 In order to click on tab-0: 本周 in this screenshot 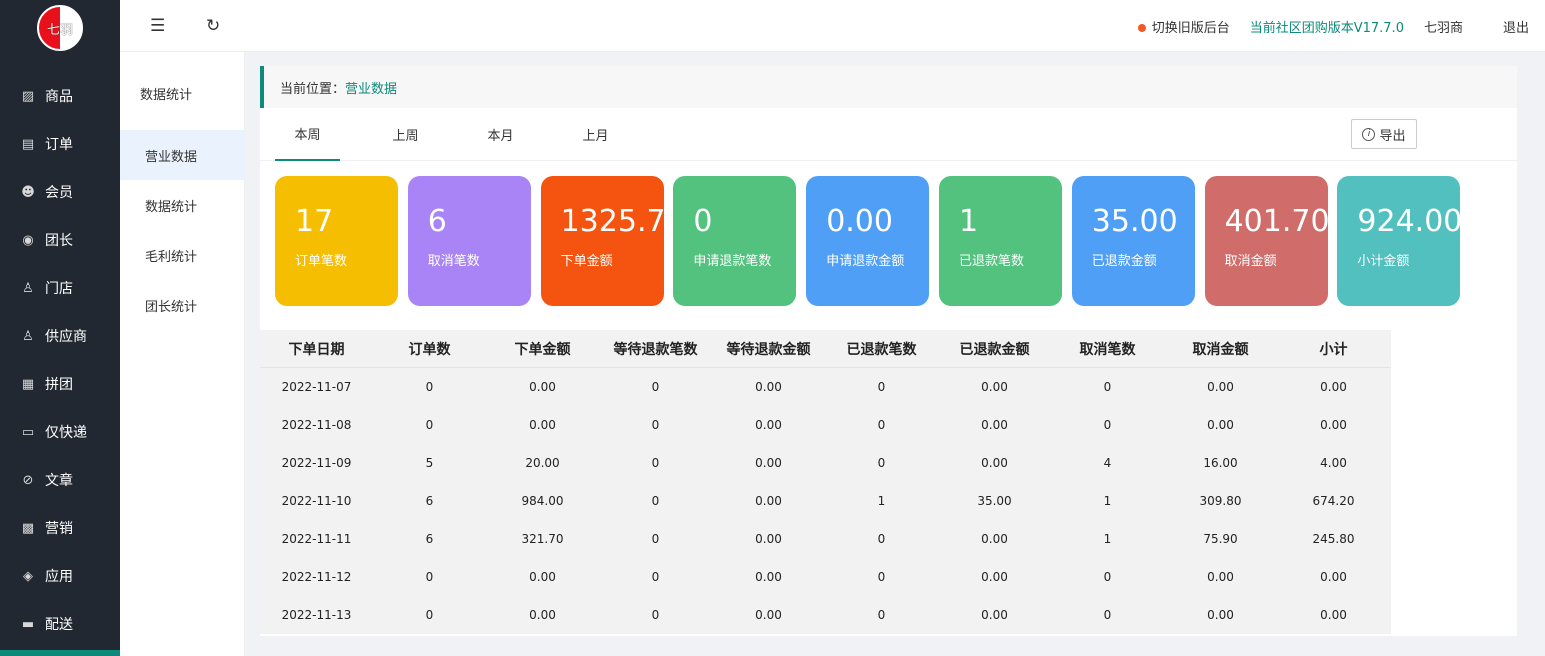, I will do `click(307, 134)`.